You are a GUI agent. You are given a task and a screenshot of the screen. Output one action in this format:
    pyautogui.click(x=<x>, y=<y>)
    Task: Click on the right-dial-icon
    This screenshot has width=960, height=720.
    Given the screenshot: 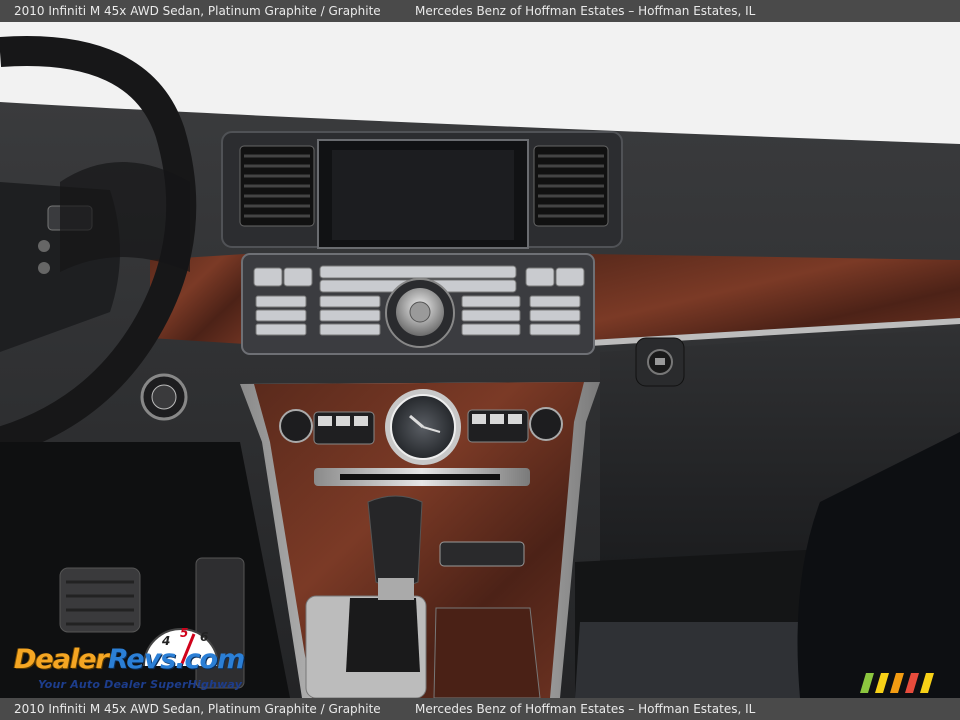 What is the action you would take?
    pyautogui.click(x=546, y=424)
    